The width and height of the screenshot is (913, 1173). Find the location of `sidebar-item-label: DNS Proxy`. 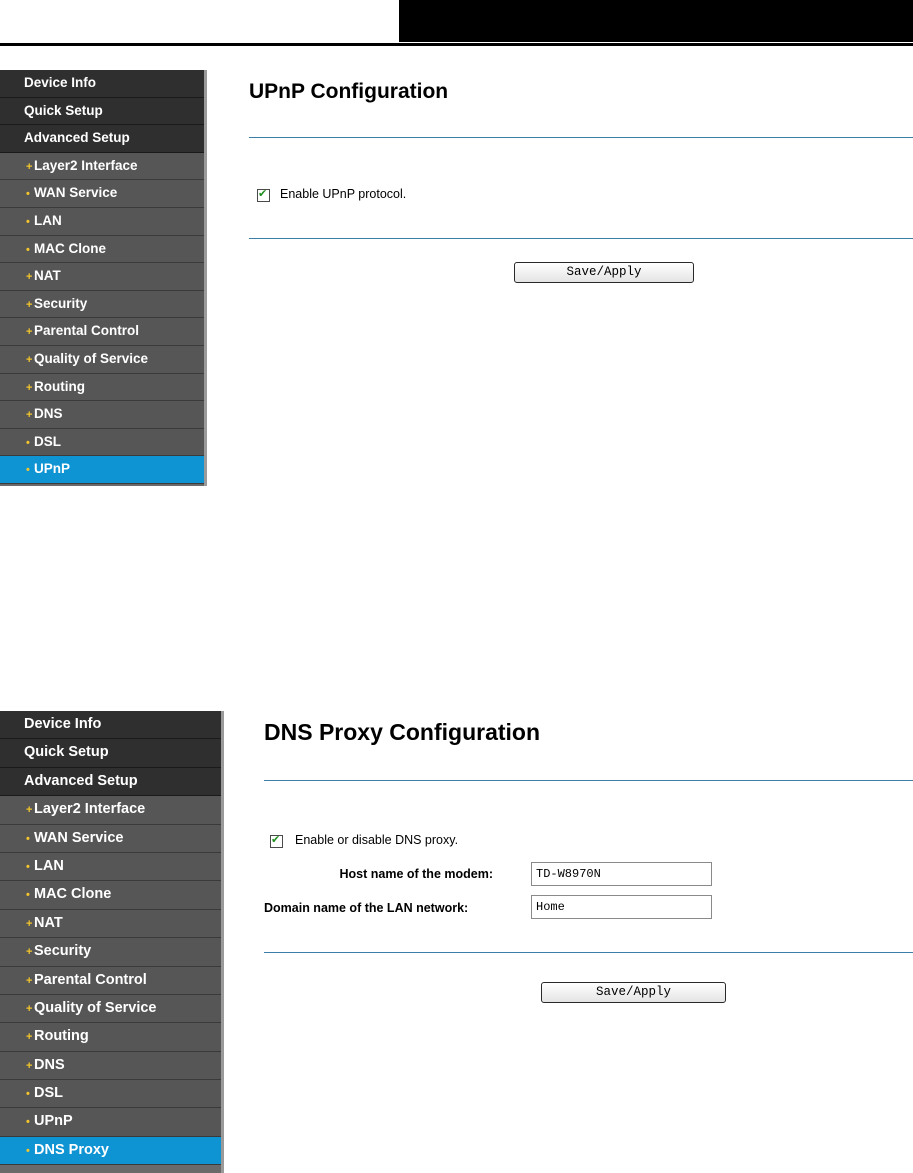

sidebar-item-label: DNS Proxy is located at coordinates (71, 1149).